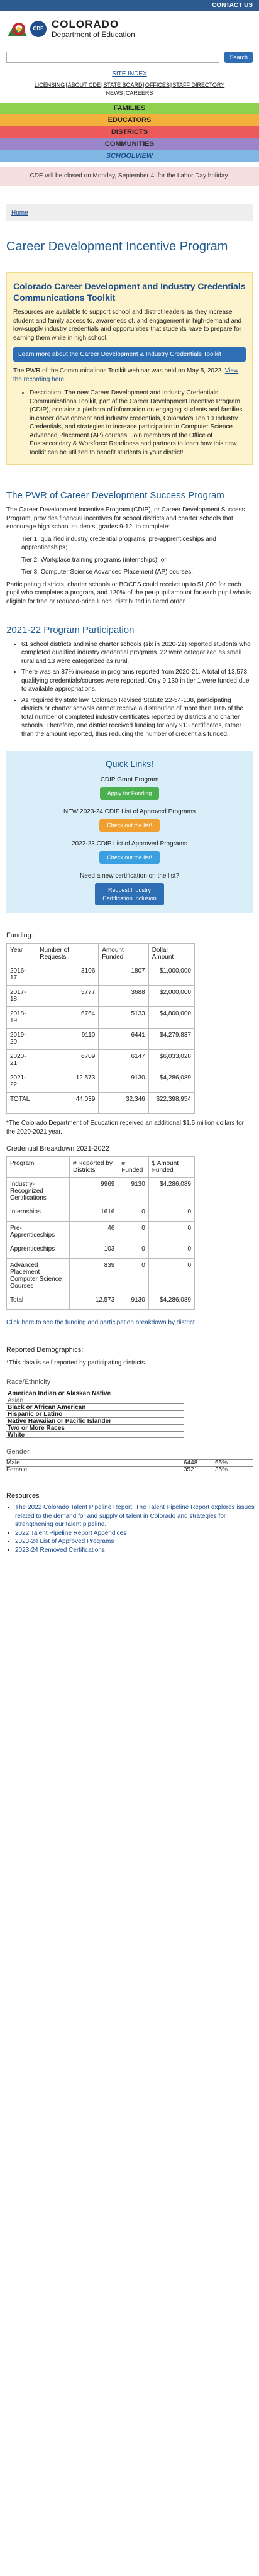 The image size is (259, 2576). Describe the element at coordinates (21, 954) in the screenshot. I see `column-header: Year` at that location.